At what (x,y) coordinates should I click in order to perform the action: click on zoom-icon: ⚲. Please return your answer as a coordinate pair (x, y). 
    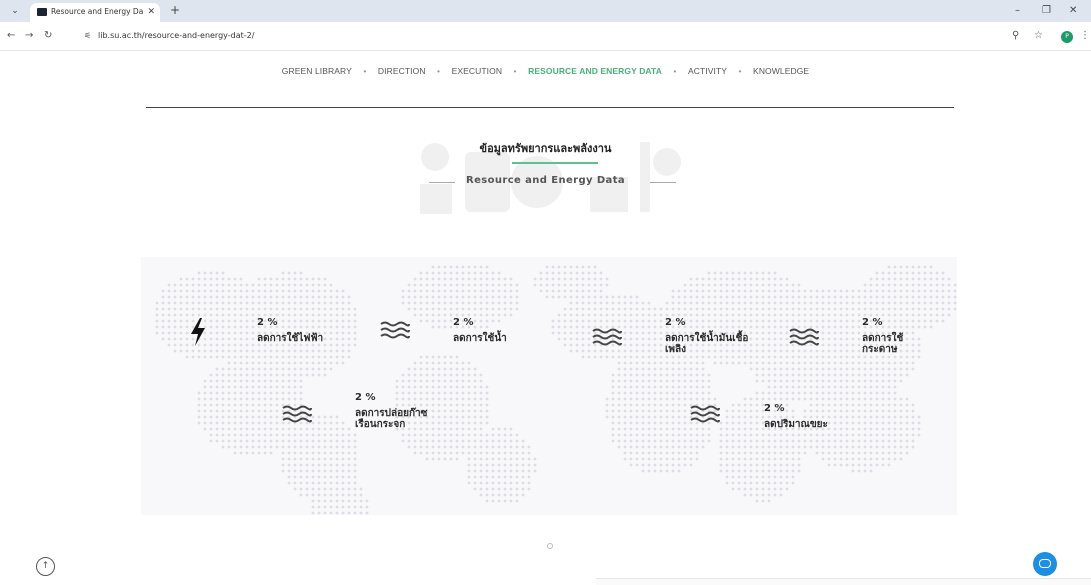
    Looking at the image, I should click on (1015, 36).